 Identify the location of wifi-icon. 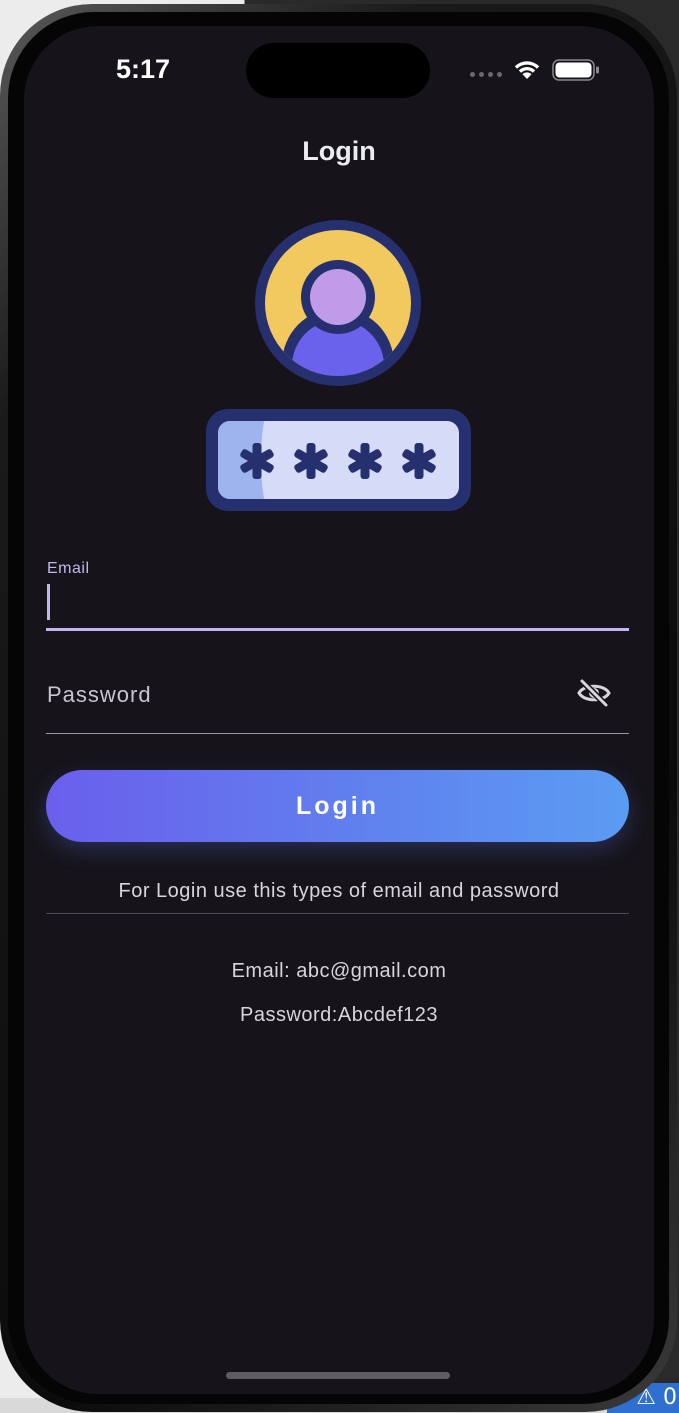
(527, 70).